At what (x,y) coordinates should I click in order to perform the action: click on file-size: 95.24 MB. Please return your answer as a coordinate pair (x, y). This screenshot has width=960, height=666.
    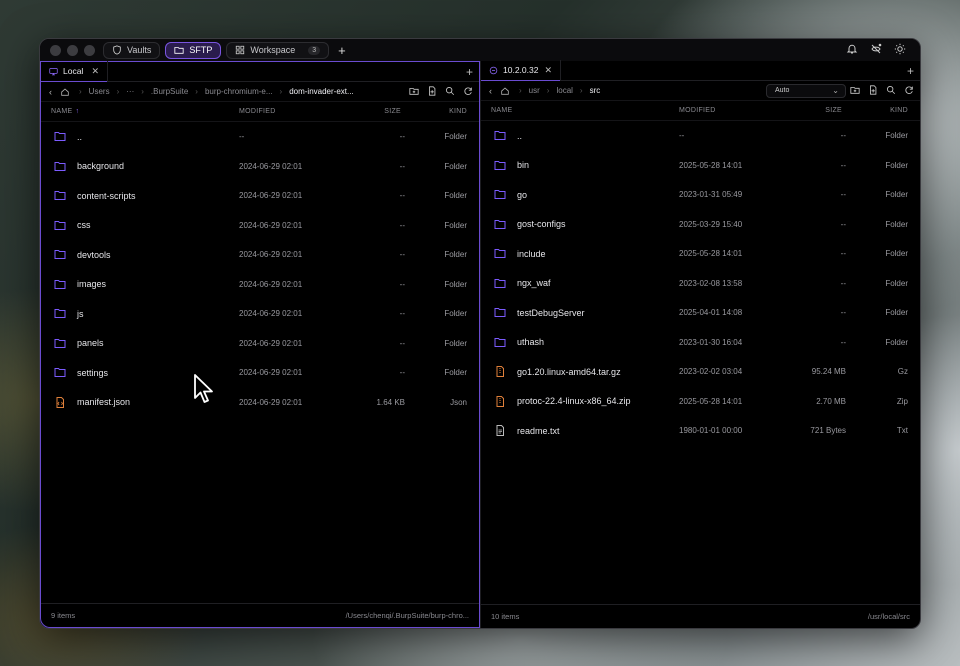
    Looking at the image, I should click on (828, 372).